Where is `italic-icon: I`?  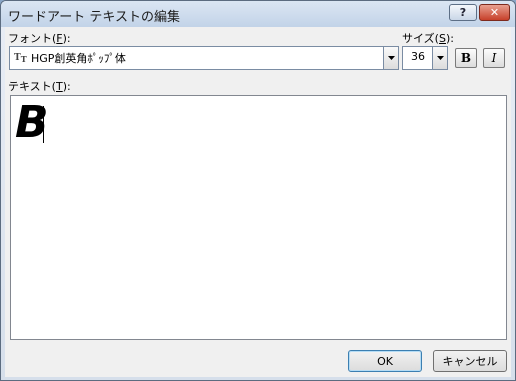 italic-icon: I is located at coordinates (494, 58).